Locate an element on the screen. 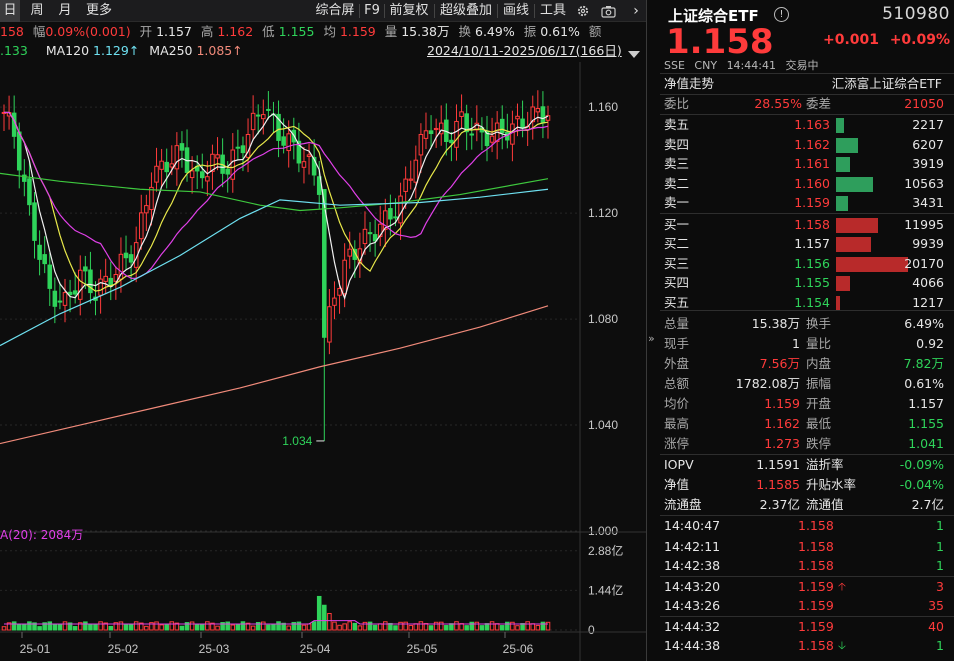 The height and width of the screenshot is (661, 954). volume-tick-label: 2.88亿 is located at coordinates (605, 550).